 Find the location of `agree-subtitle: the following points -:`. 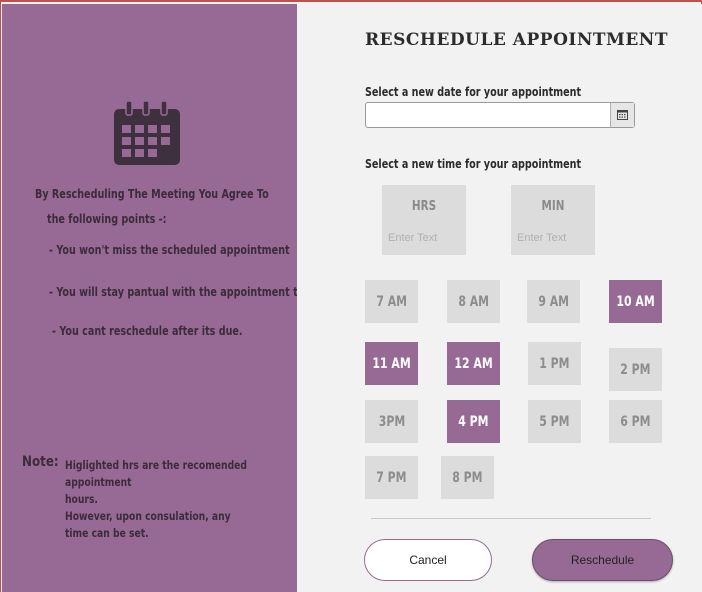

agree-subtitle: the following points -: is located at coordinates (107, 219).